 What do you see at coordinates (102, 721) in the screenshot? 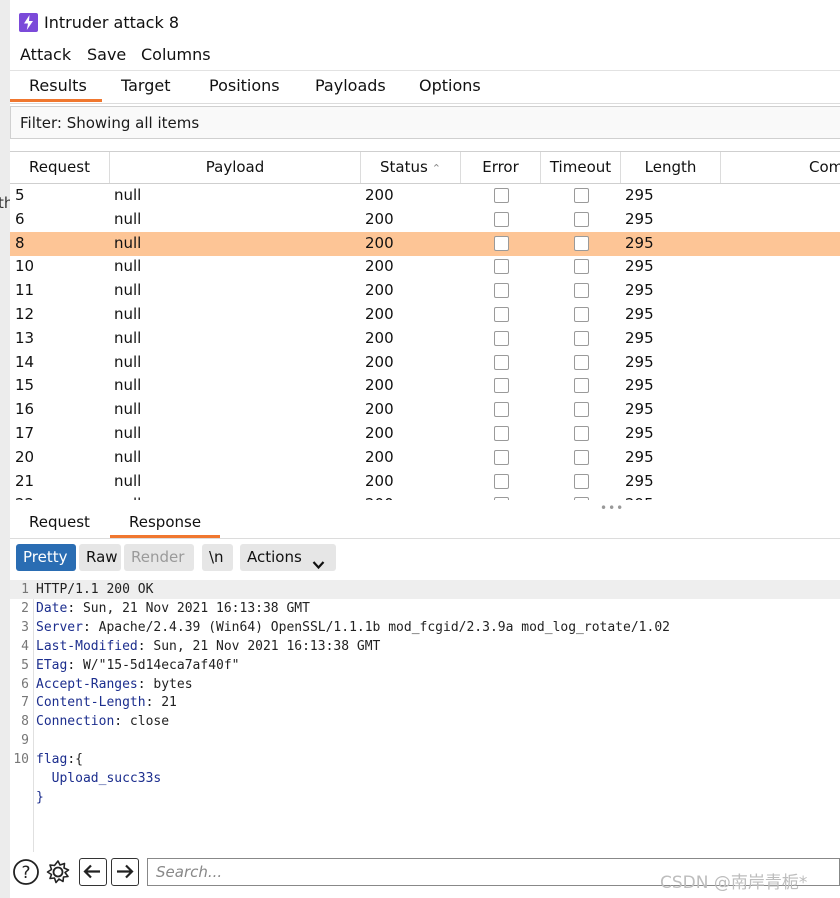
I see `response-line-text: Connection: close` at bounding box center [102, 721].